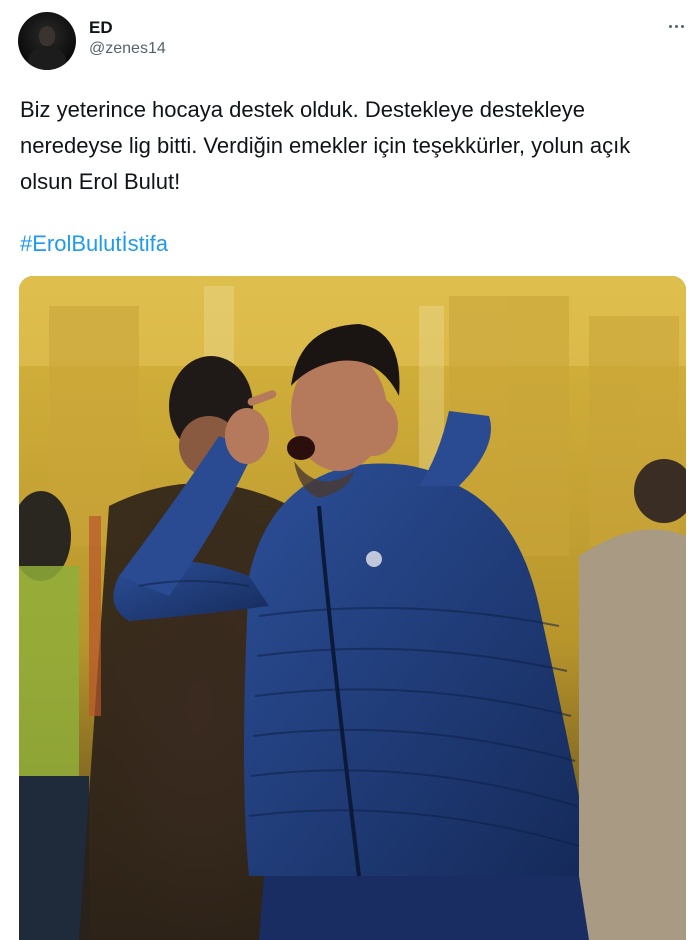 This screenshot has height=940, width=700. I want to click on avatar-shoulders, so click(47, 58).